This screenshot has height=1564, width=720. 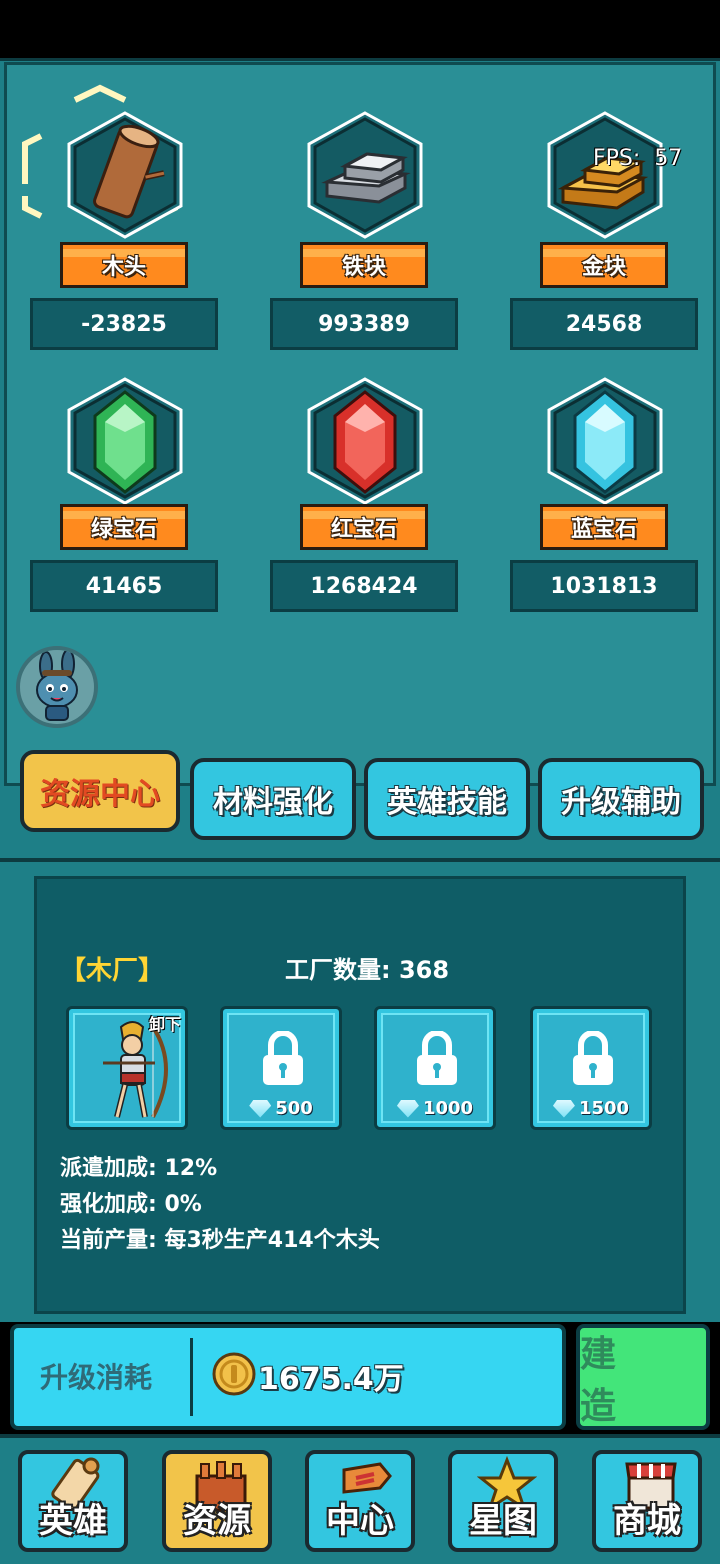 What do you see at coordinates (364, 265) in the screenshot?
I see `resource-name-badge: 铁块` at bounding box center [364, 265].